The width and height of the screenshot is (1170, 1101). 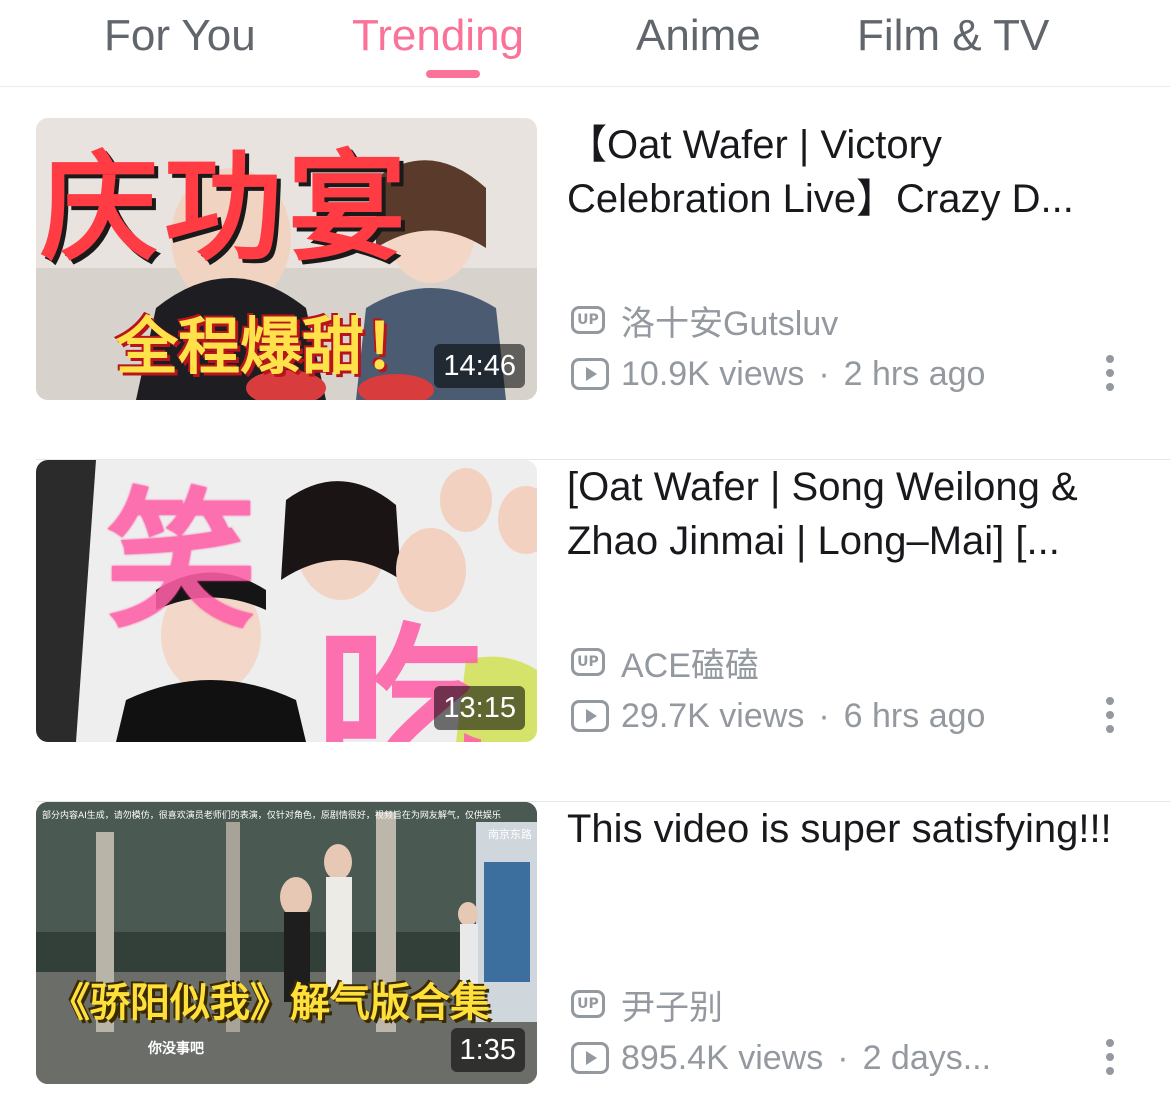 I want to click on uploader-name: 尹子别, so click(x=672, y=1007).